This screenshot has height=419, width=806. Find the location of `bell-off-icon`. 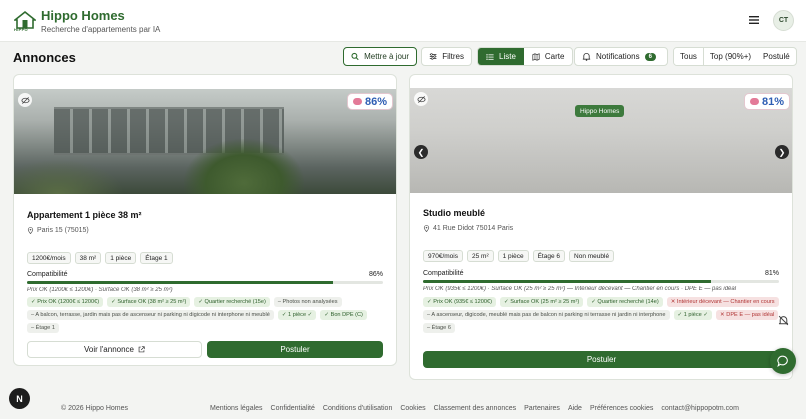

bell-off-icon is located at coordinates (783, 320).